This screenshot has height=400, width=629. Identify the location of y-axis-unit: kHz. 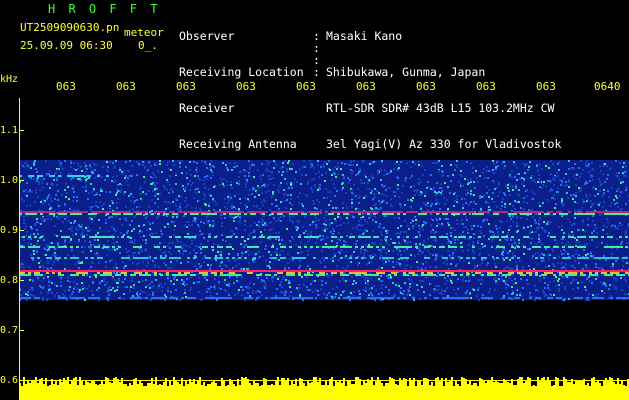
(9, 79).